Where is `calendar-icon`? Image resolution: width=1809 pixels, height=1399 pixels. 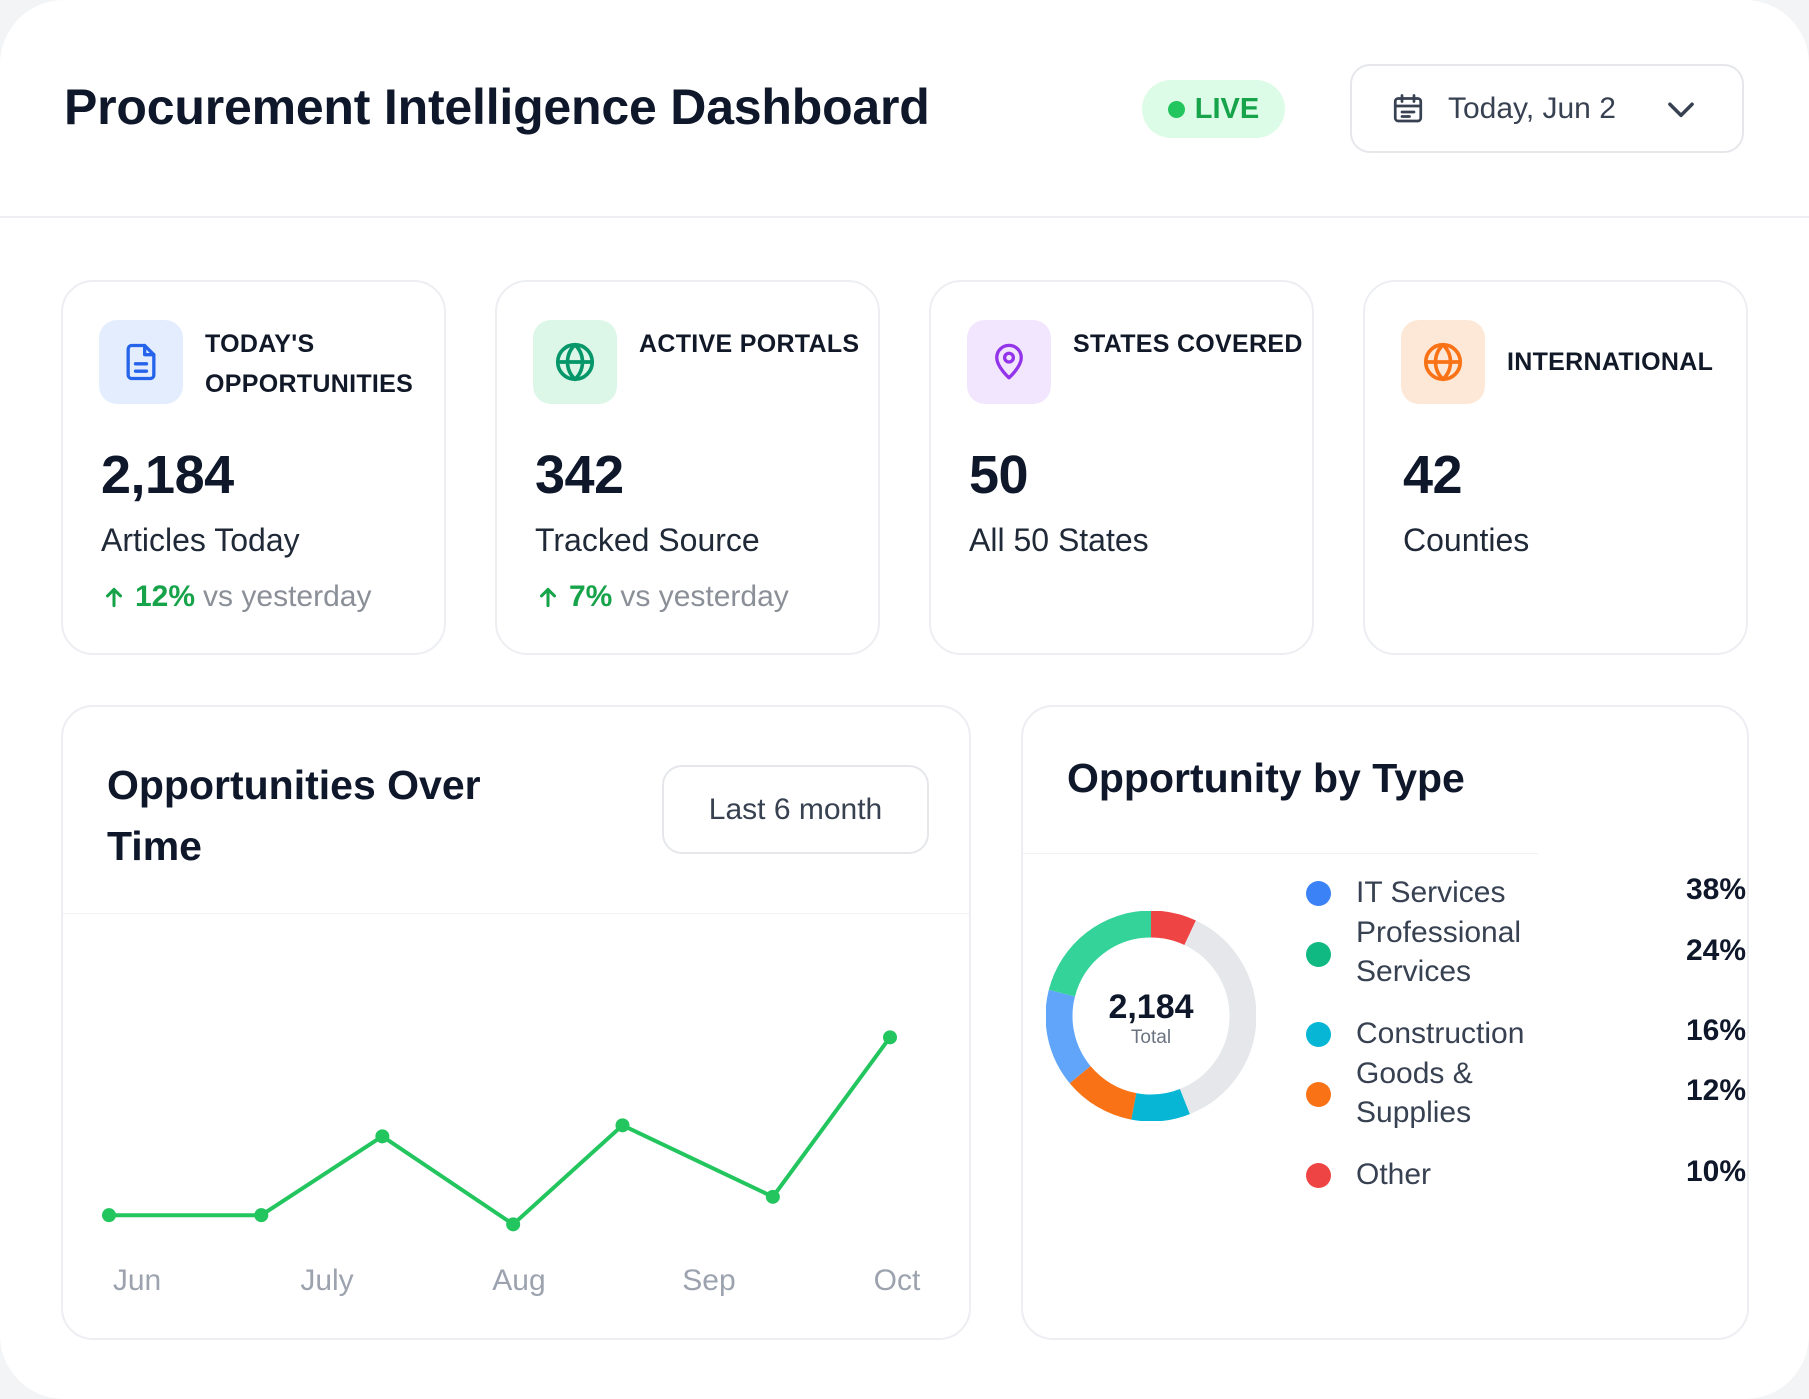
calendar-icon is located at coordinates (1408, 107).